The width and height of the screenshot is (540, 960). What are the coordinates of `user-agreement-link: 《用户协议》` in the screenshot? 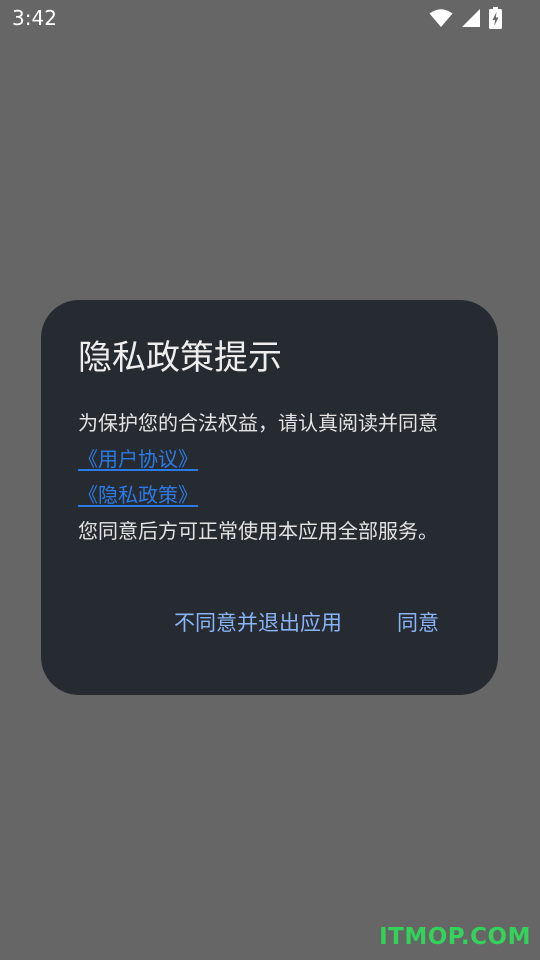 It's located at (278, 459).